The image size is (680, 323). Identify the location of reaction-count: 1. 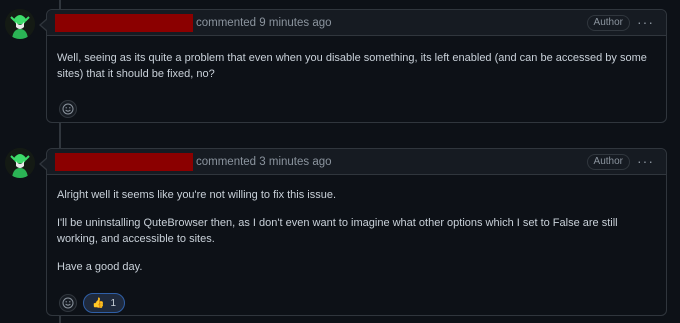
(113, 303).